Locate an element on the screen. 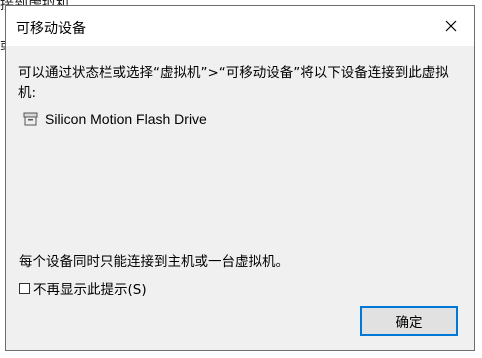  dialog-description: 可以通过状态栏或选择“虚拟机”>“可移动设备”将以下设备连接到此虚拟机: is located at coordinates (233, 83).